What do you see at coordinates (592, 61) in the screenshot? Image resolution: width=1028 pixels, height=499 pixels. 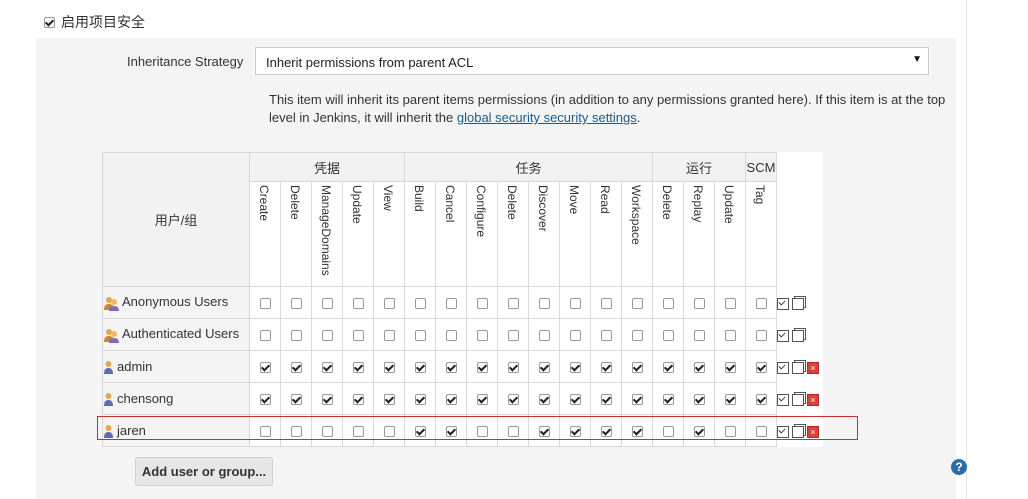 I see `inheritance-strategy-select: Inherit permissions from parent ACL ▼` at bounding box center [592, 61].